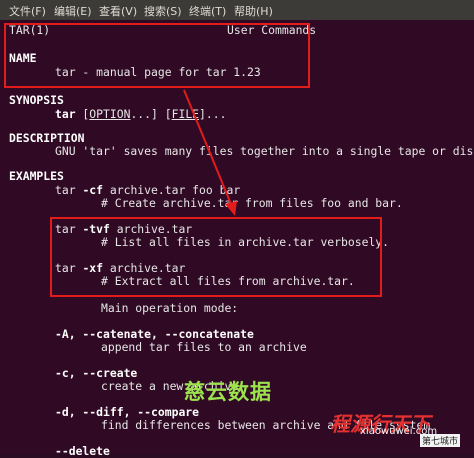  I want to click on option-1-desc: append tar files to an archive, so click(204, 347).